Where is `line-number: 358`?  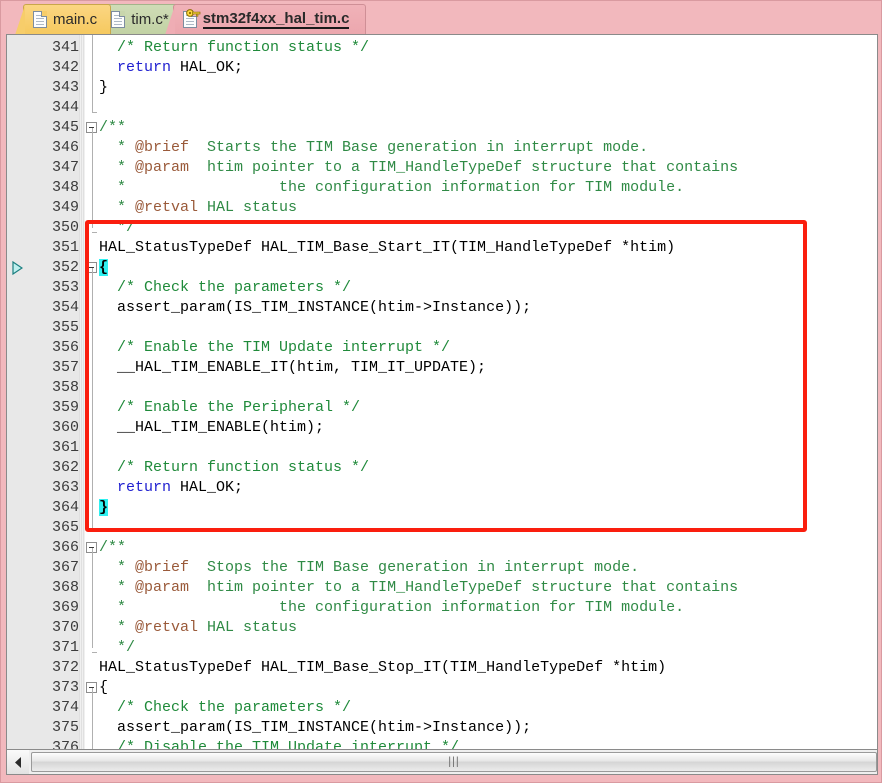 line-number: 358 is located at coordinates (65, 387).